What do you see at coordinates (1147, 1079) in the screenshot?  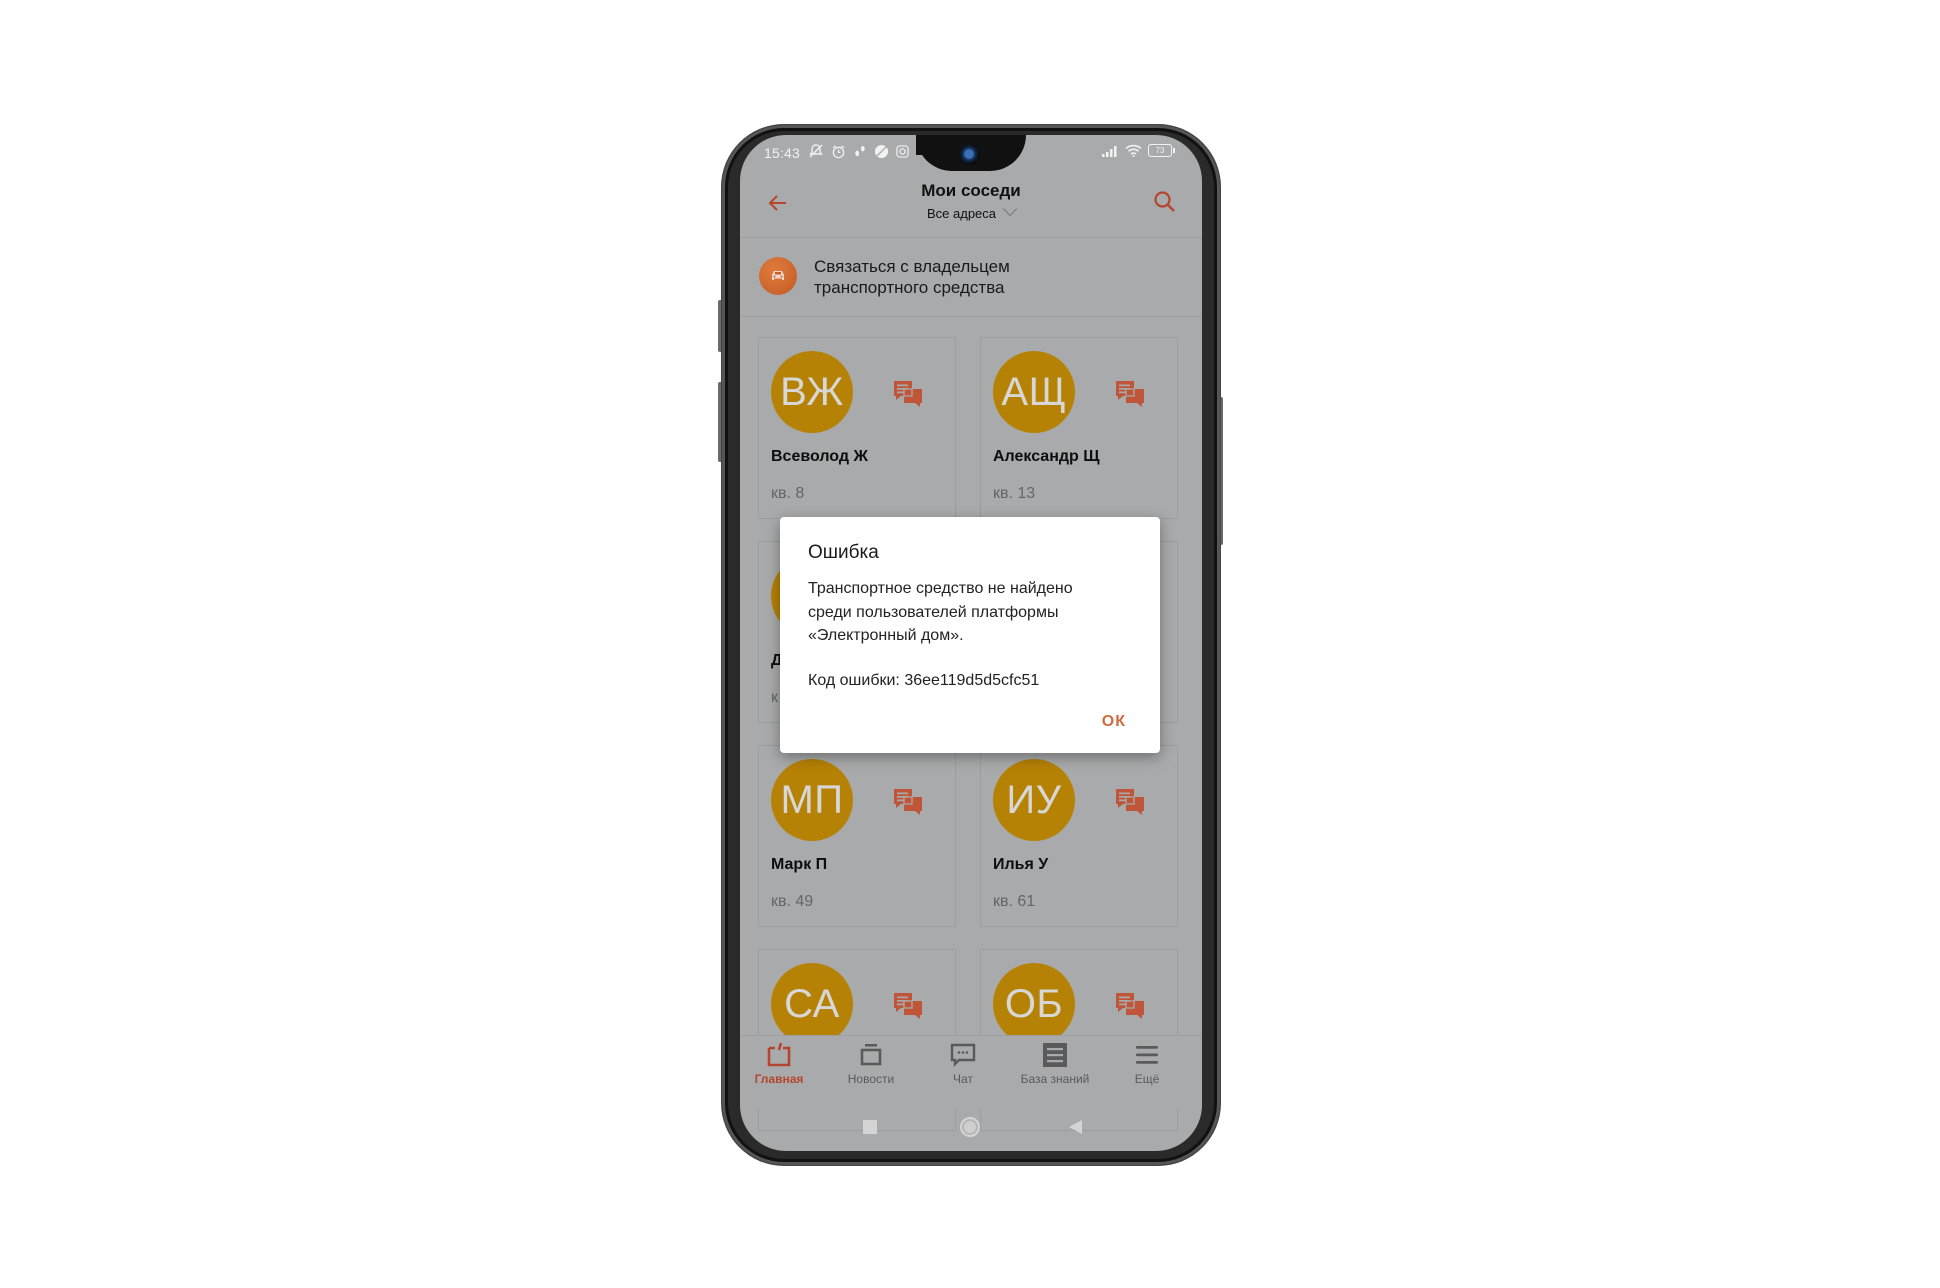 I see `nav-label-more: Ещё` at bounding box center [1147, 1079].